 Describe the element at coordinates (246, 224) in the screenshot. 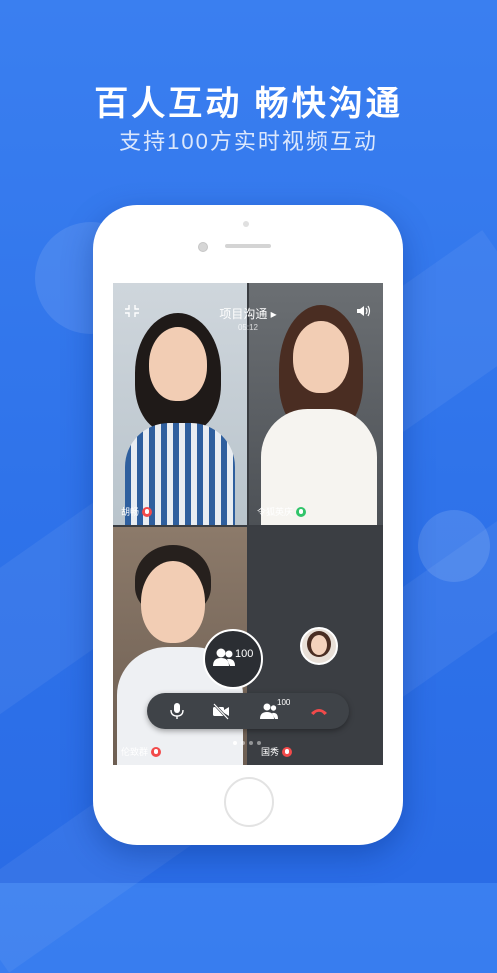

I see `phone-sensor` at that location.